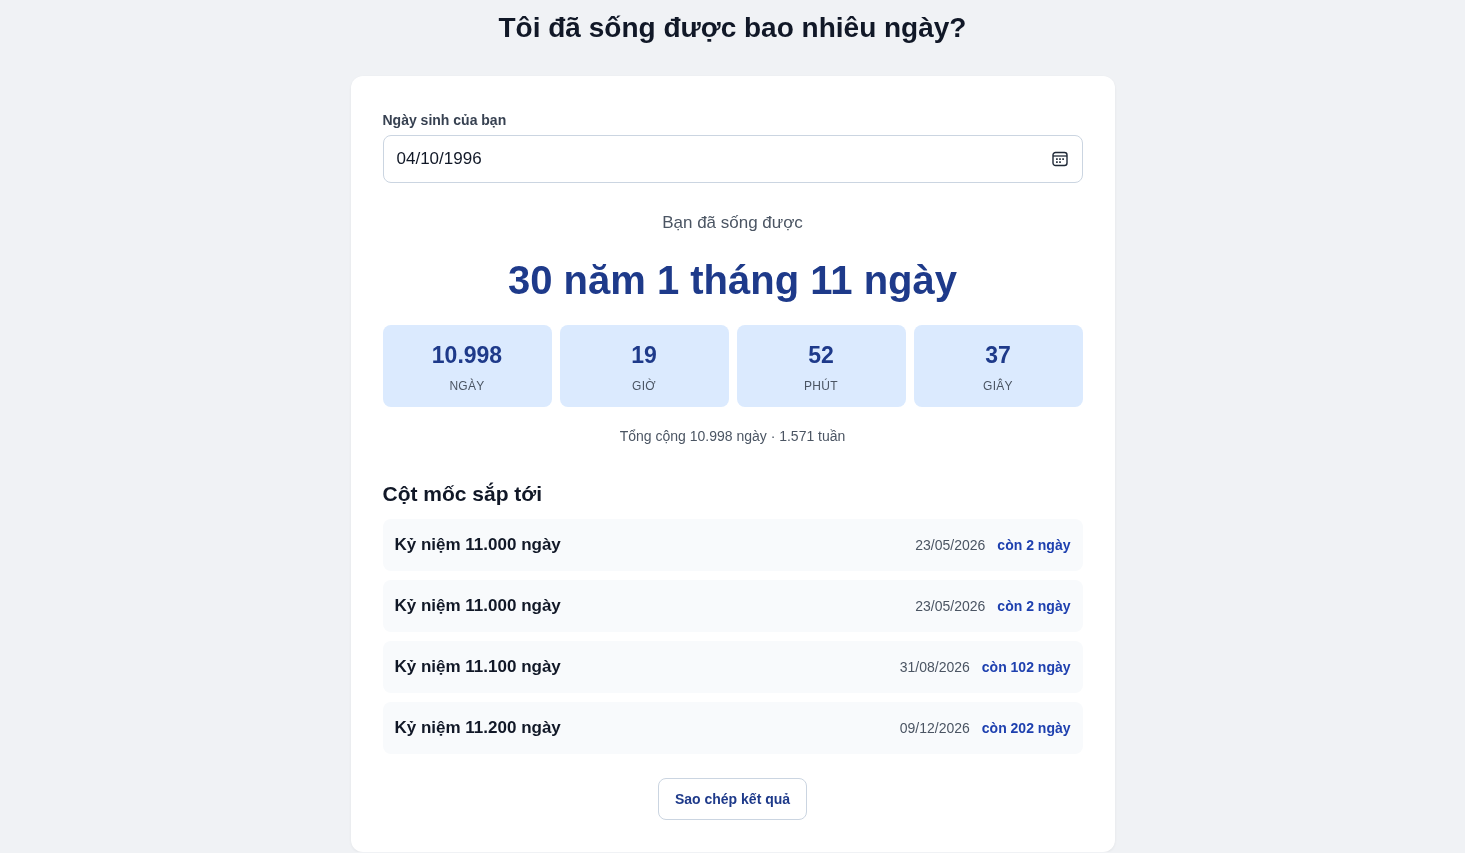 This screenshot has width=1465, height=853. I want to click on stat-unit: PHÚT, so click(821, 386).